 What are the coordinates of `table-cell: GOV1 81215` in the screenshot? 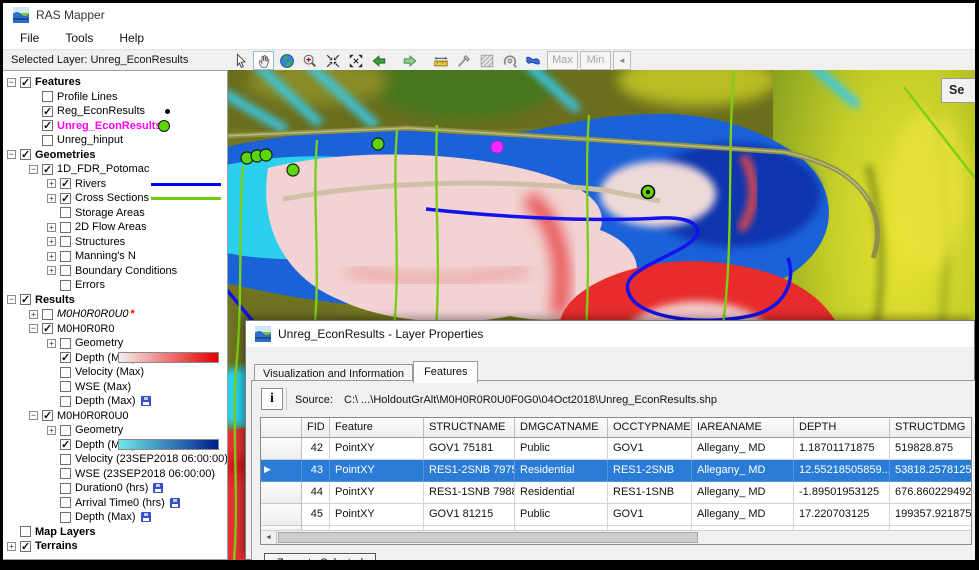 It's located at (469, 515).